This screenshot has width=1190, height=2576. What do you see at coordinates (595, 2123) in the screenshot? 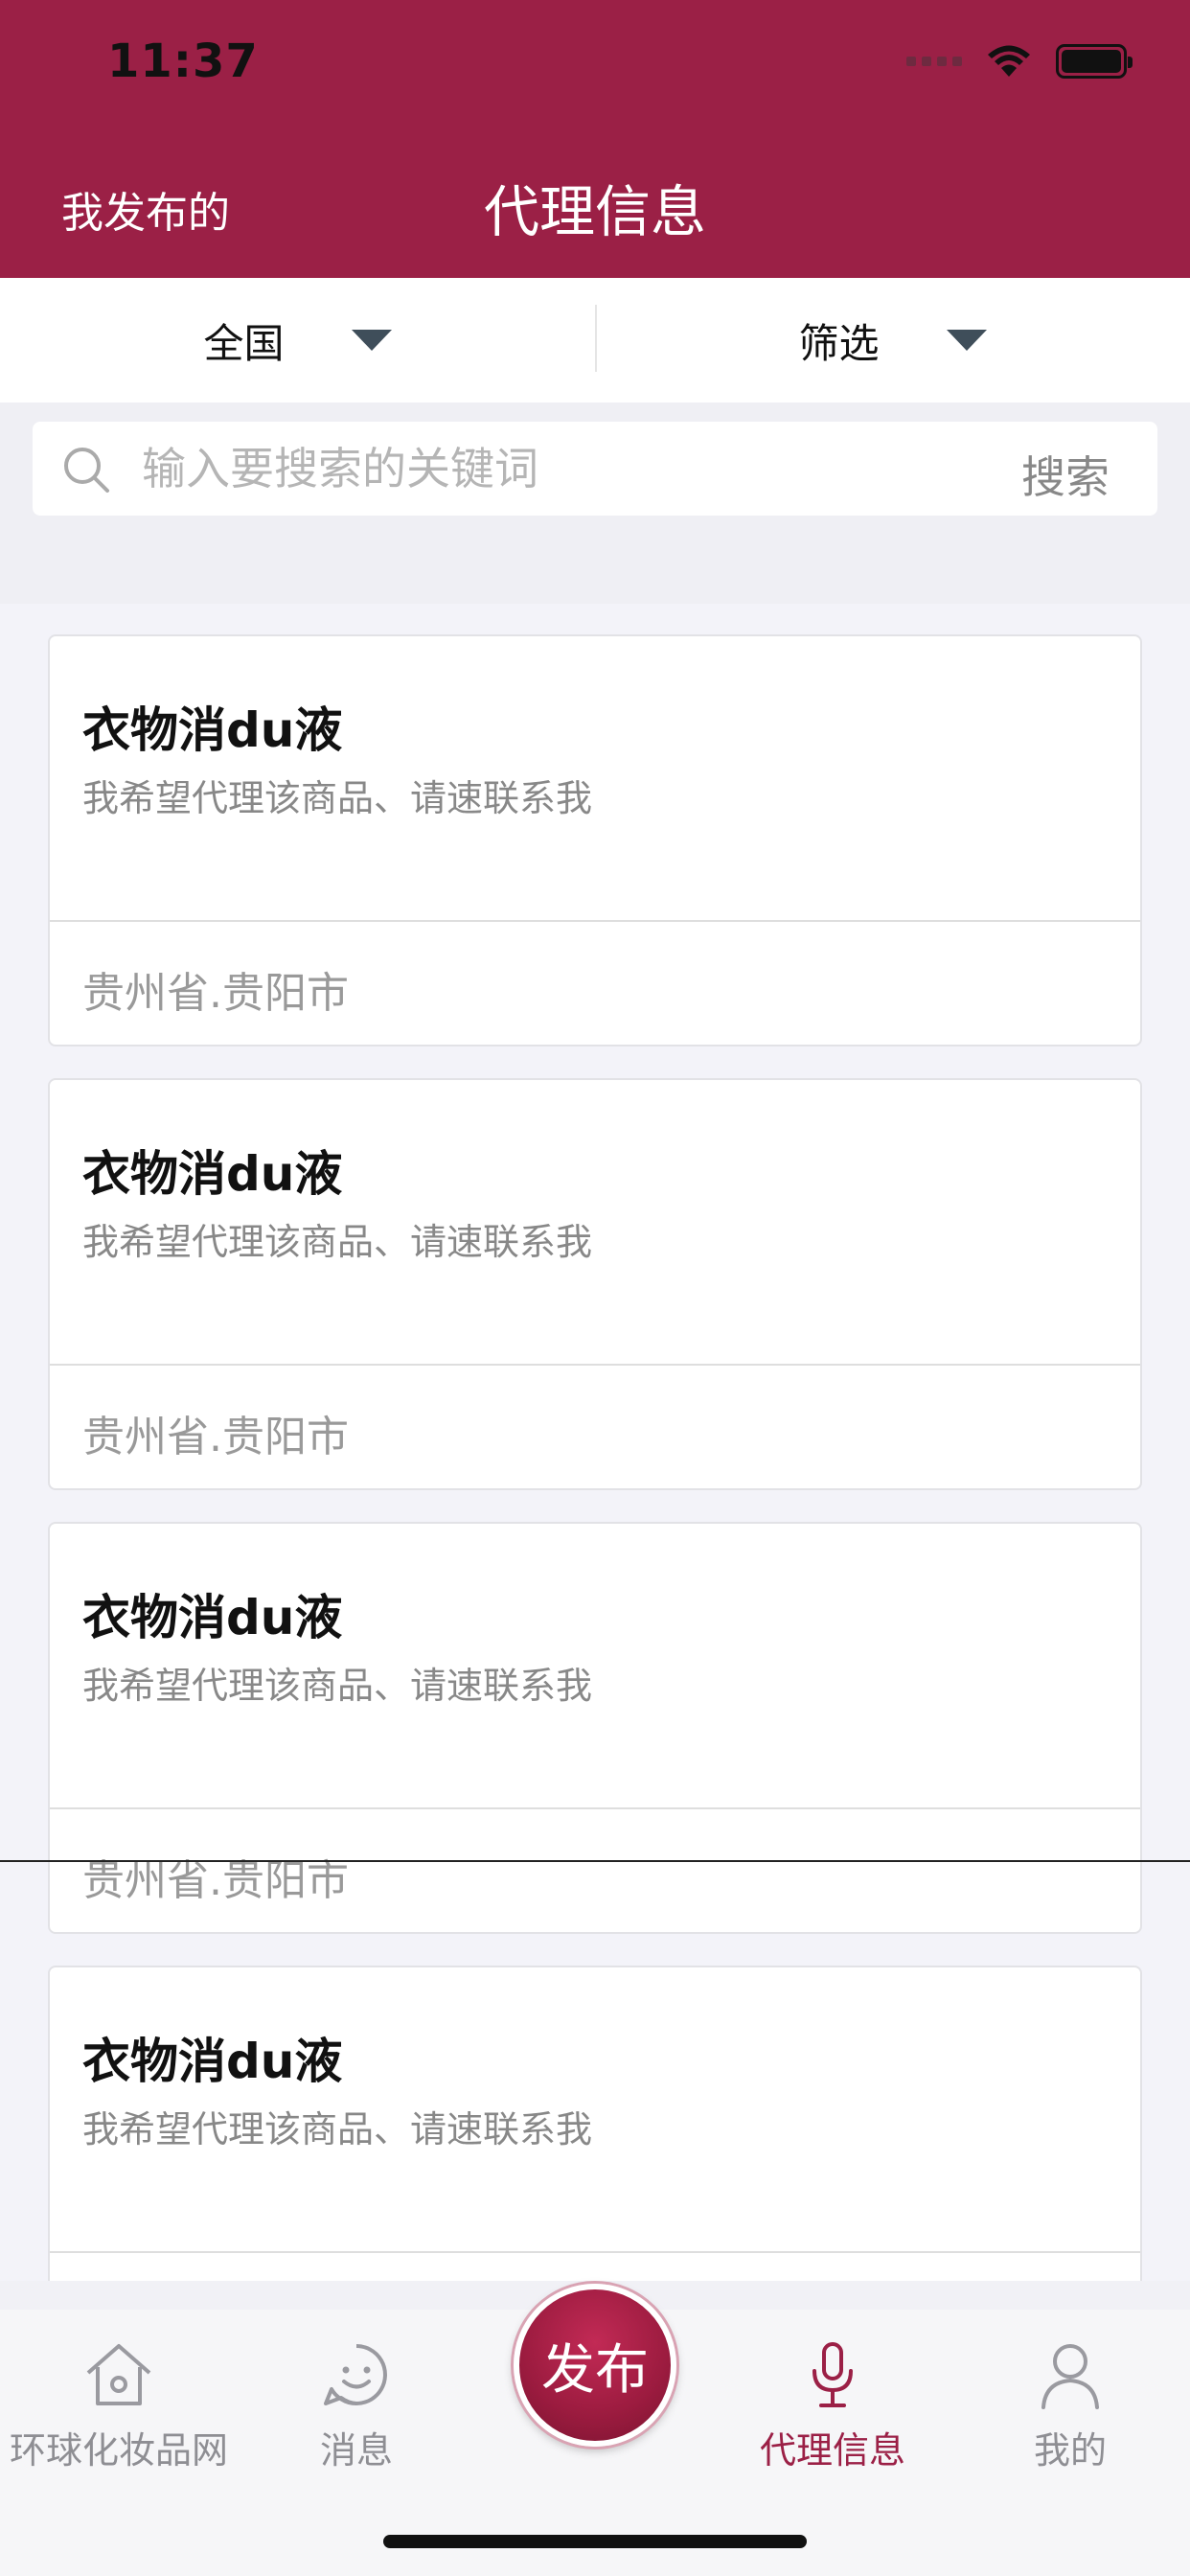
I see `list-item: 衣物消du液 我希望代理该商品、请速联系我` at bounding box center [595, 2123].